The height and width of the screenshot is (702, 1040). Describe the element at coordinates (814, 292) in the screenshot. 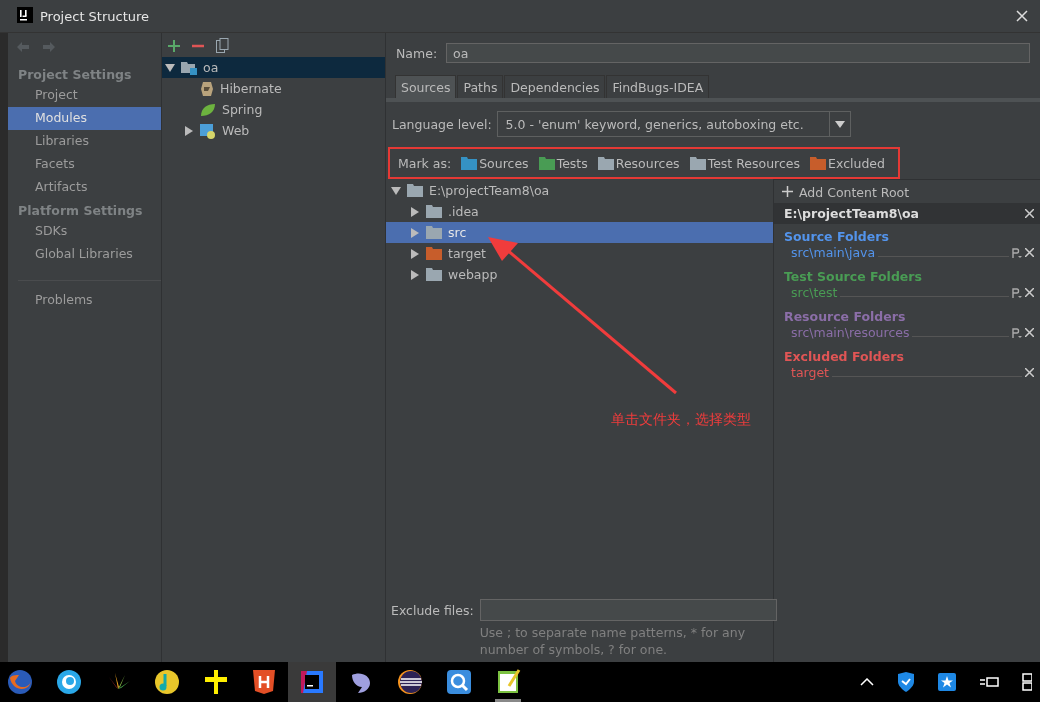

I see `folder-path: src\test` at that location.